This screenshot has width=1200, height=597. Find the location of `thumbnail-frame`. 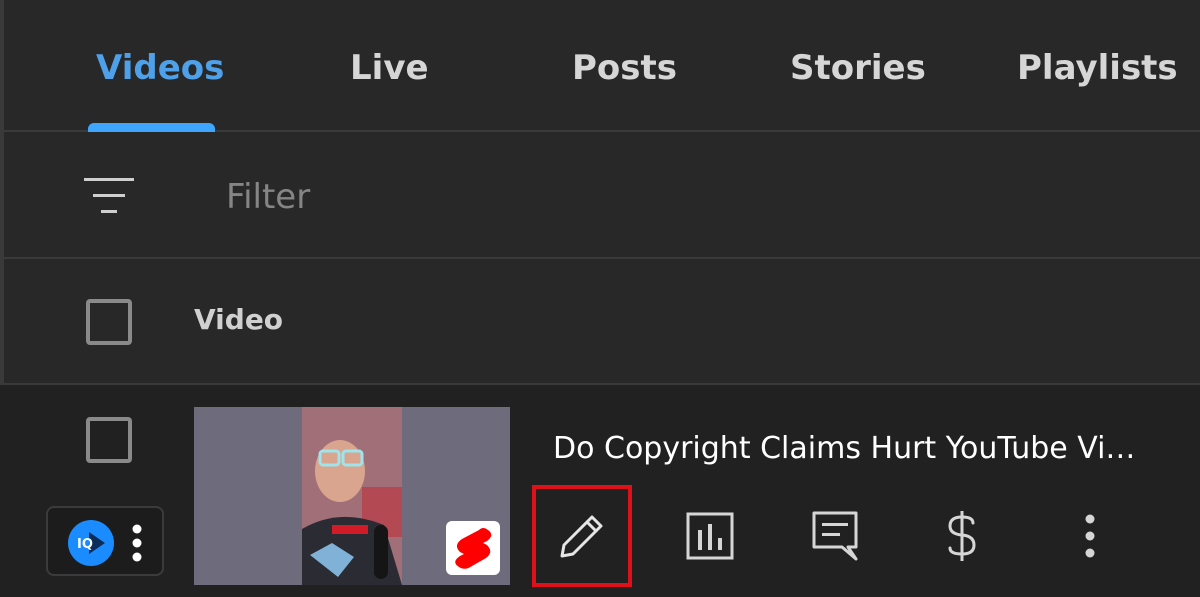

thumbnail-frame is located at coordinates (352, 496).